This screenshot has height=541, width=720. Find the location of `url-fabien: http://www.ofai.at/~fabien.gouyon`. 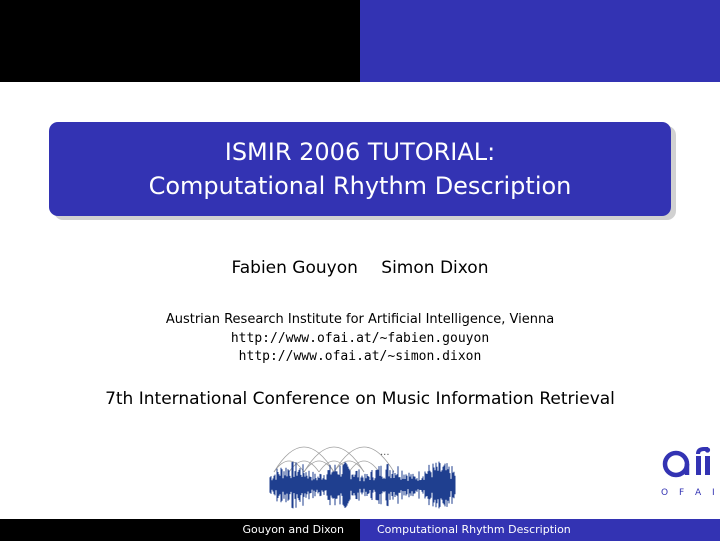

url-fabien: http://www.ofai.at/~fabien.gouyon is located at coordinates (360, 338).